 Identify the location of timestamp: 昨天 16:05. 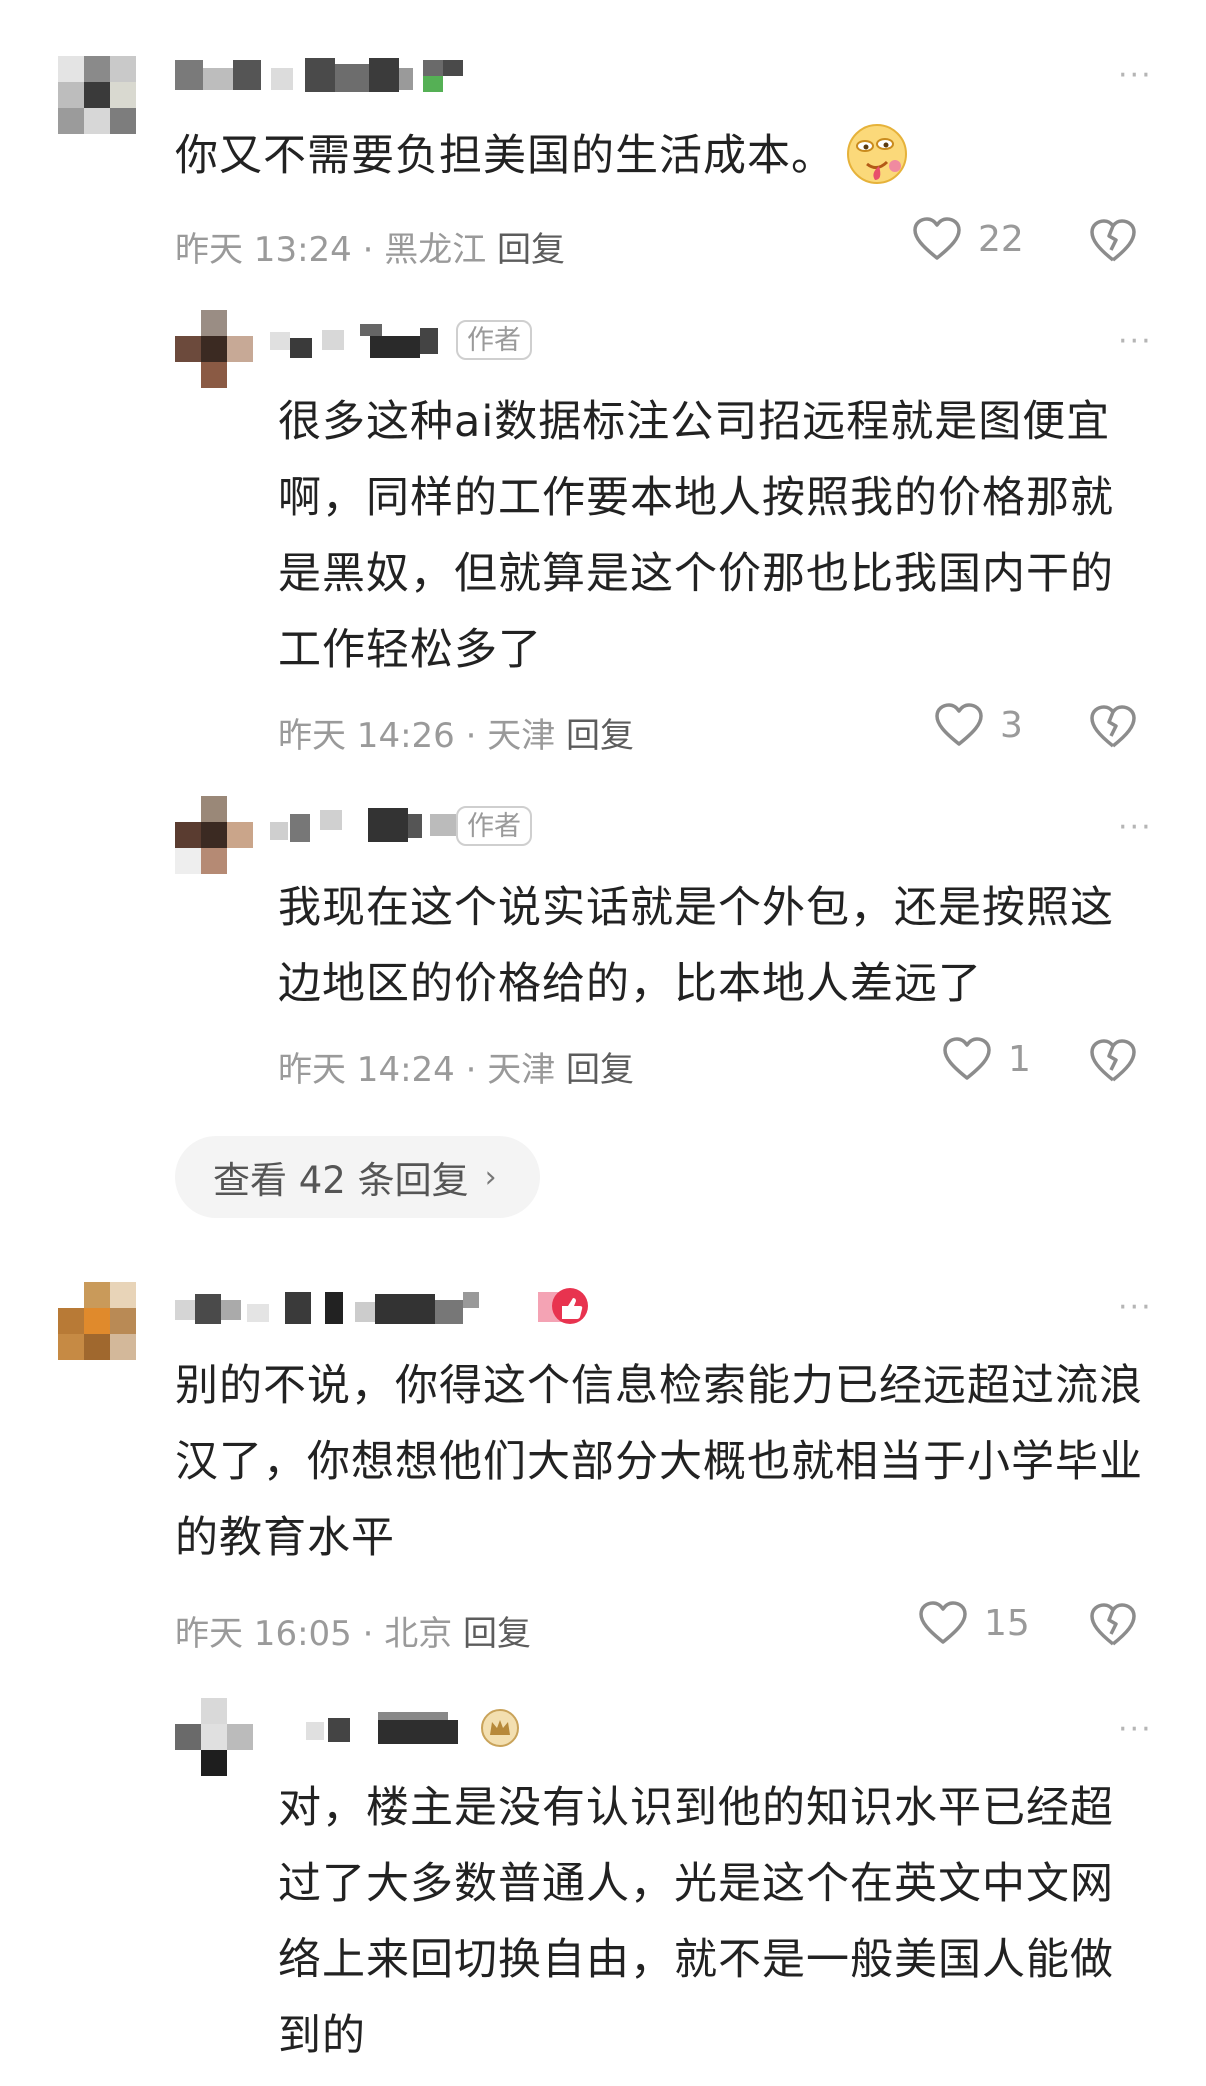
(263, 1634).